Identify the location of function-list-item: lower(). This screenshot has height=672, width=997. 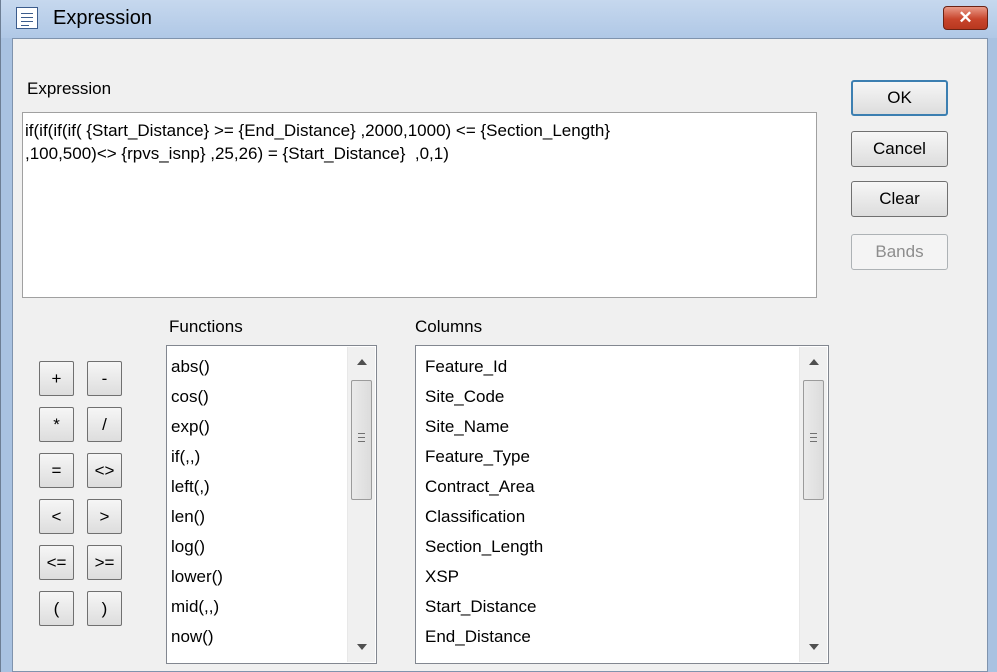
(197, 577).